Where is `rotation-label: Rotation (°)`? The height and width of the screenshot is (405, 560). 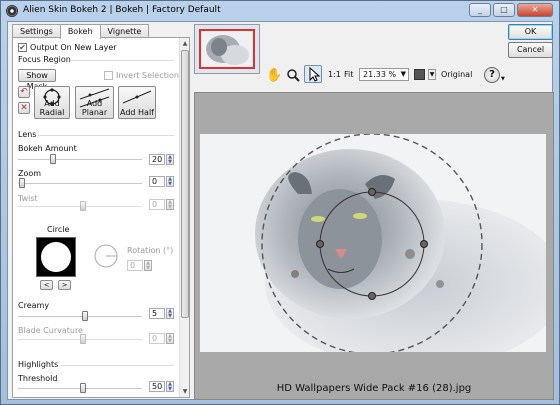
rotation-label: Rotation (°) is located at coordinates (150, 250).